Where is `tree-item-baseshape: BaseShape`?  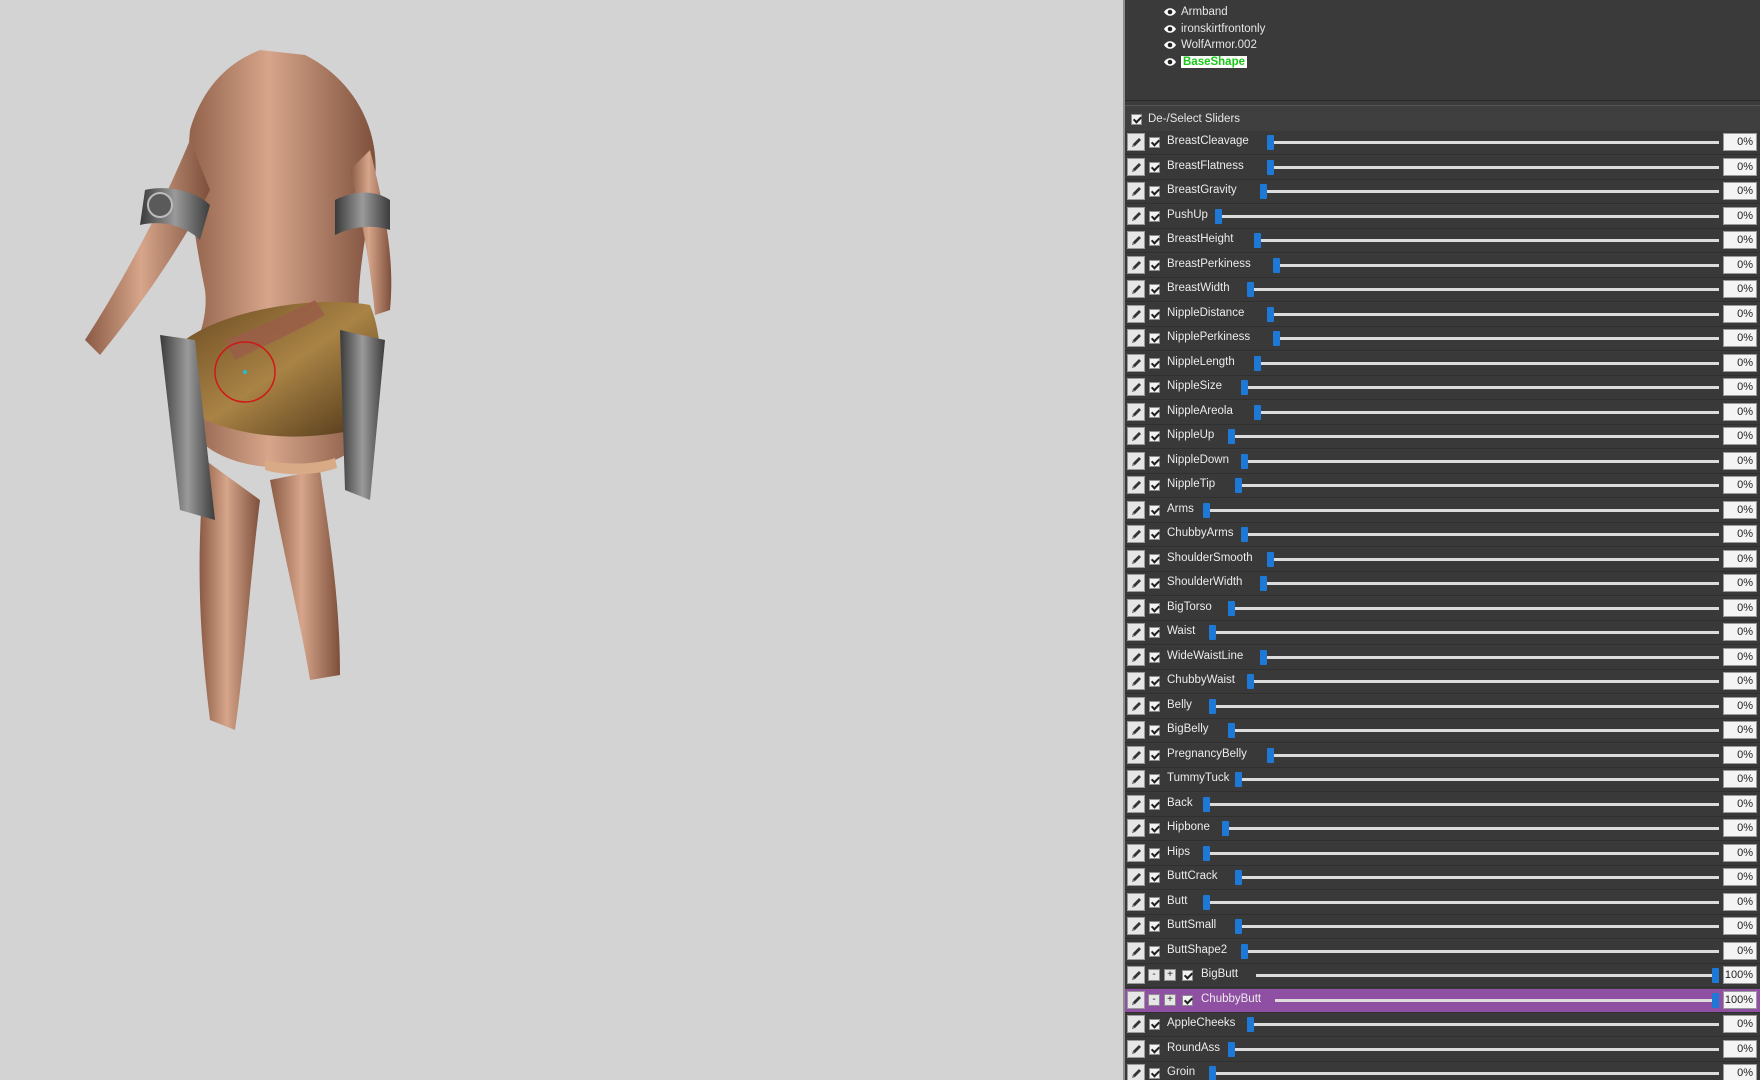 tree-item-baseshape: BaseShape is located at coordinates (1205, 62).